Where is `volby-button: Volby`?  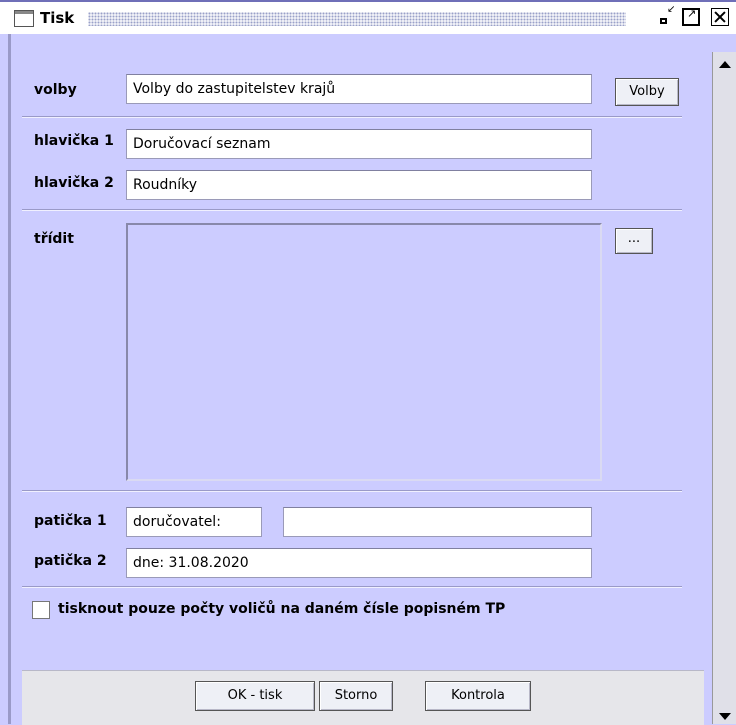
volby-button: Volby is located at coordinates (647, 92).